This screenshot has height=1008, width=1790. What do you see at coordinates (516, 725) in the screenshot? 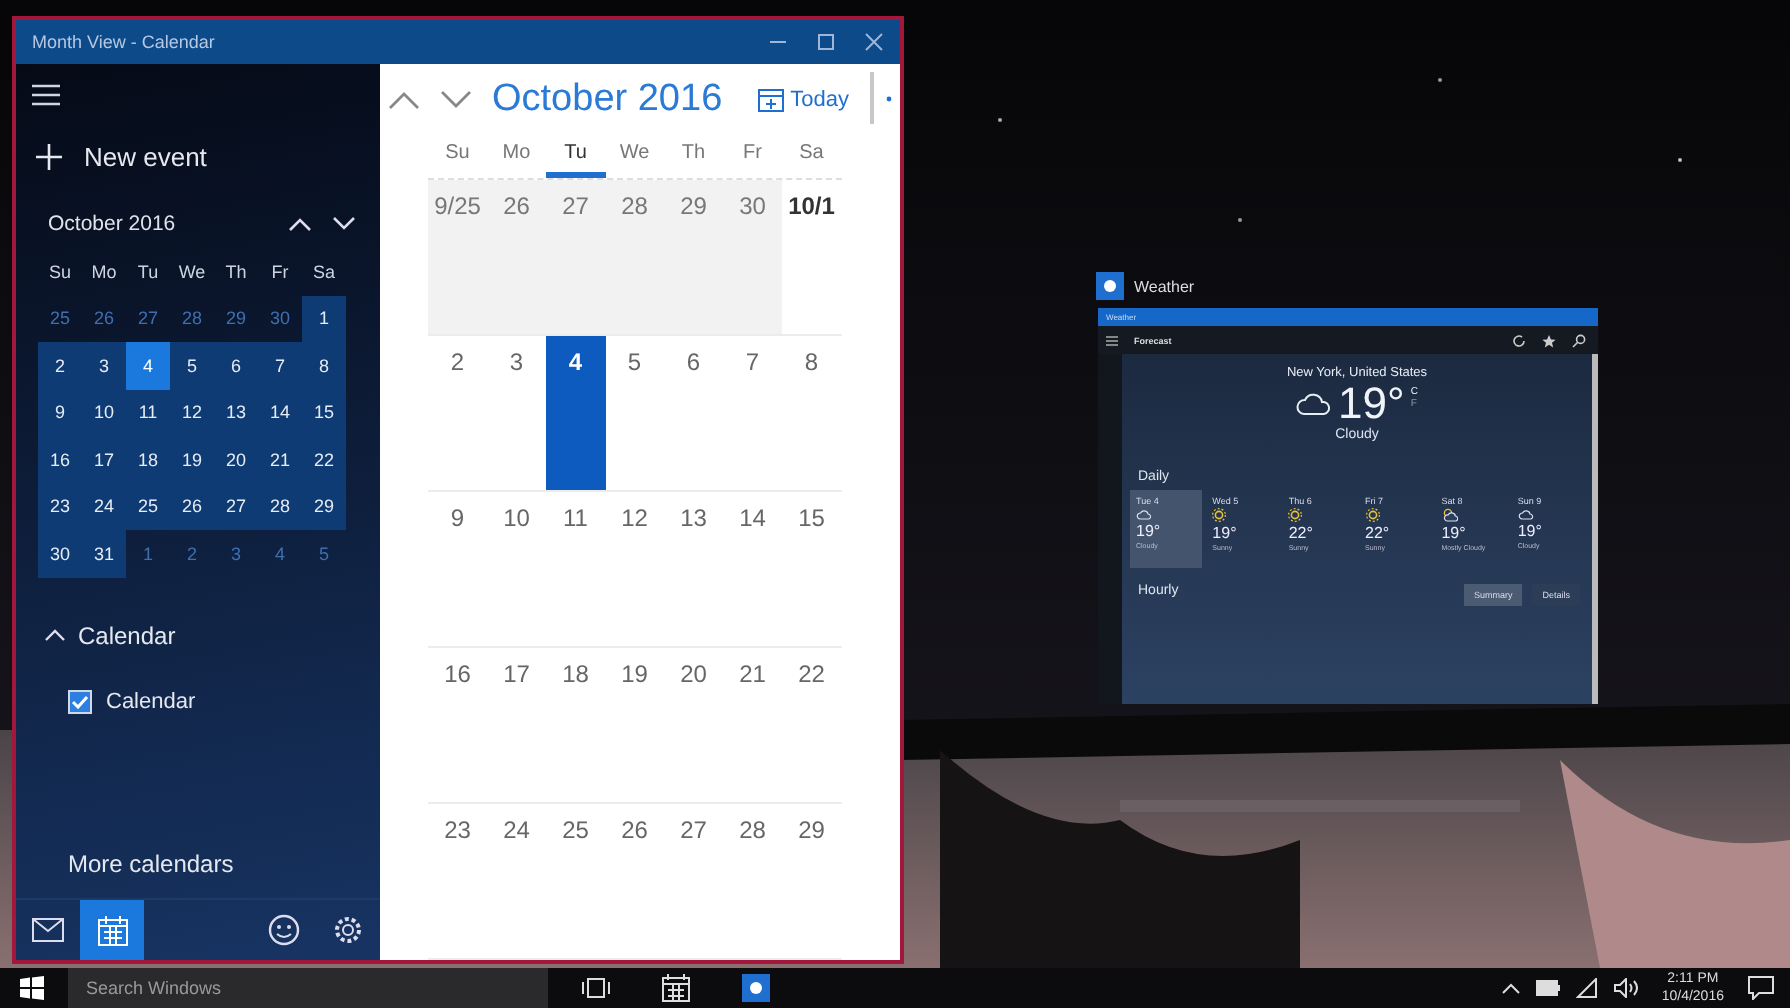
I see `day-cell: 17` at bounding box center [516, 725].